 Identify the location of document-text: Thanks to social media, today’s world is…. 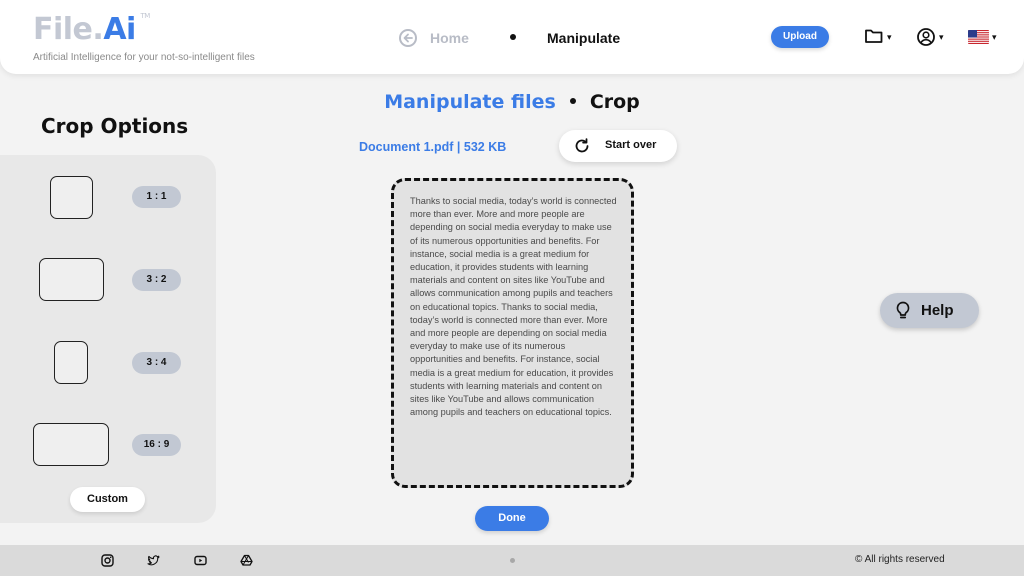
(513, 307).